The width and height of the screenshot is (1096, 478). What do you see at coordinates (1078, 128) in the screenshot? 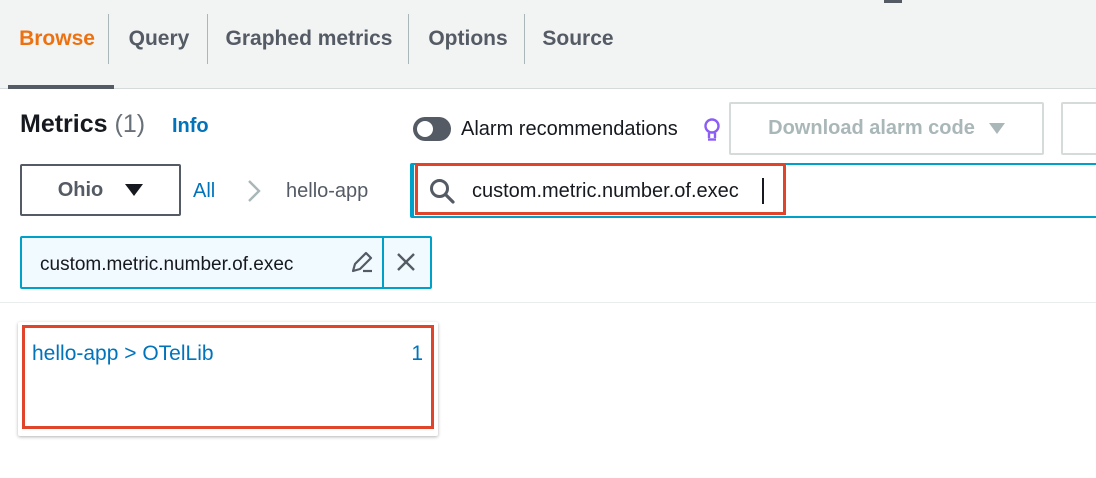
I see `actions-button` at bounding box center [1078, 128].